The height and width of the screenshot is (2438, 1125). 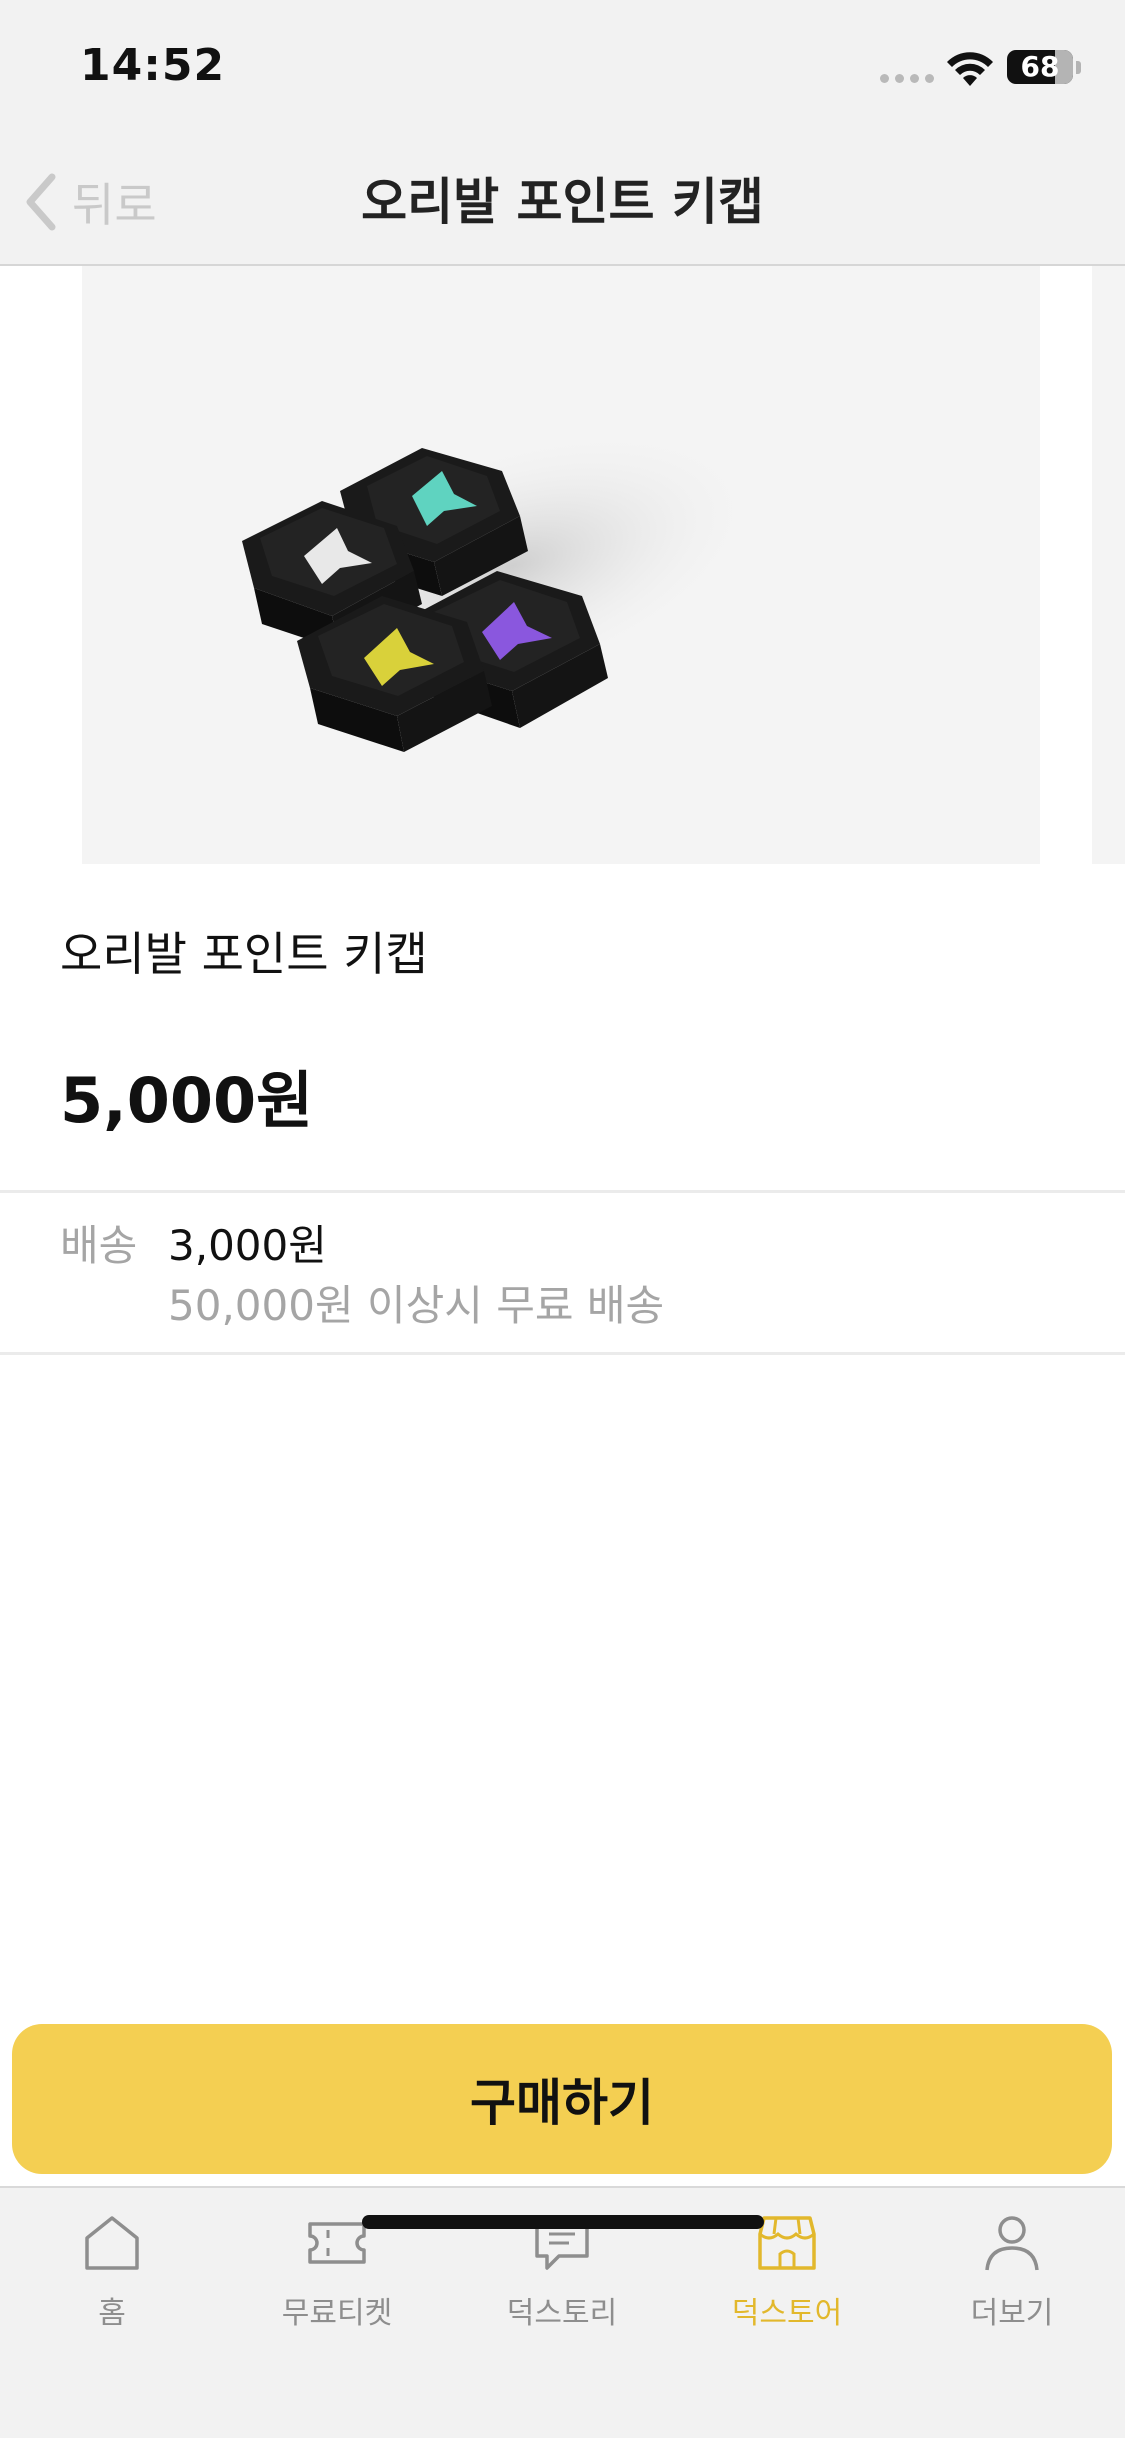 I want to click on cellular-signal-icon, so click(x=907, y=78).